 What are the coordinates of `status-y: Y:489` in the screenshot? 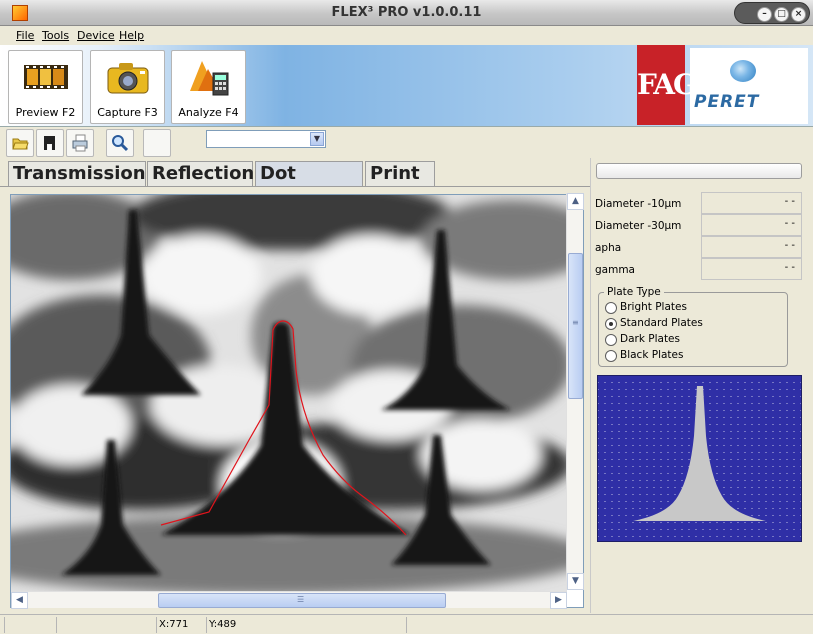 It's located at (306, 625).